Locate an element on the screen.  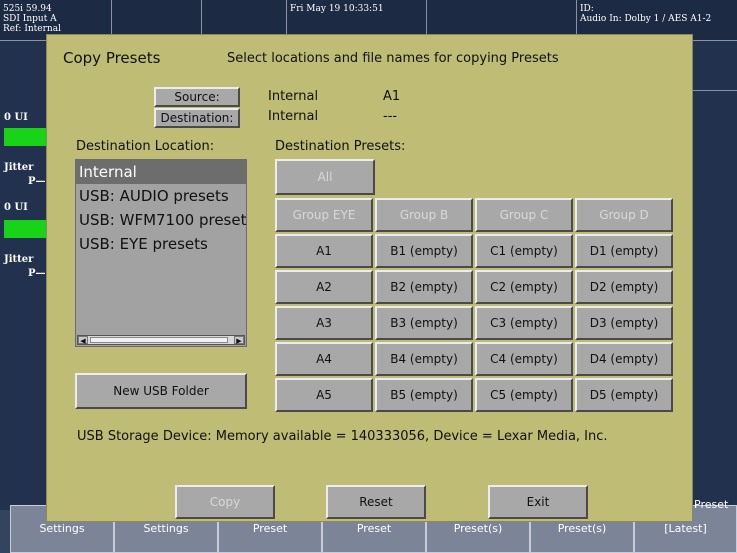
dialog-title: Copy Presets is located at coordinates (112, 58).